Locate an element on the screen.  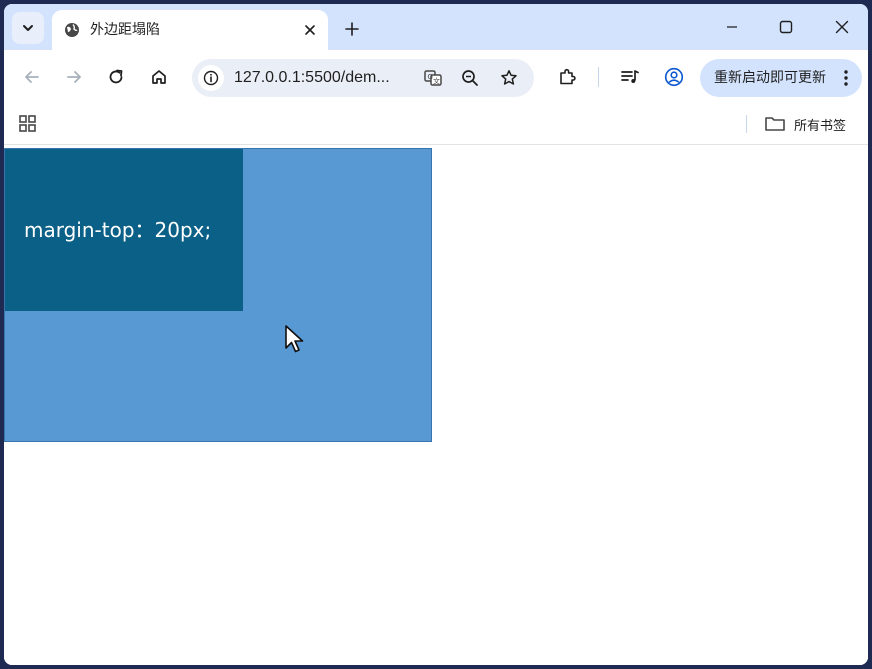
arrow-right-icon is located at coordinates (74, 77).